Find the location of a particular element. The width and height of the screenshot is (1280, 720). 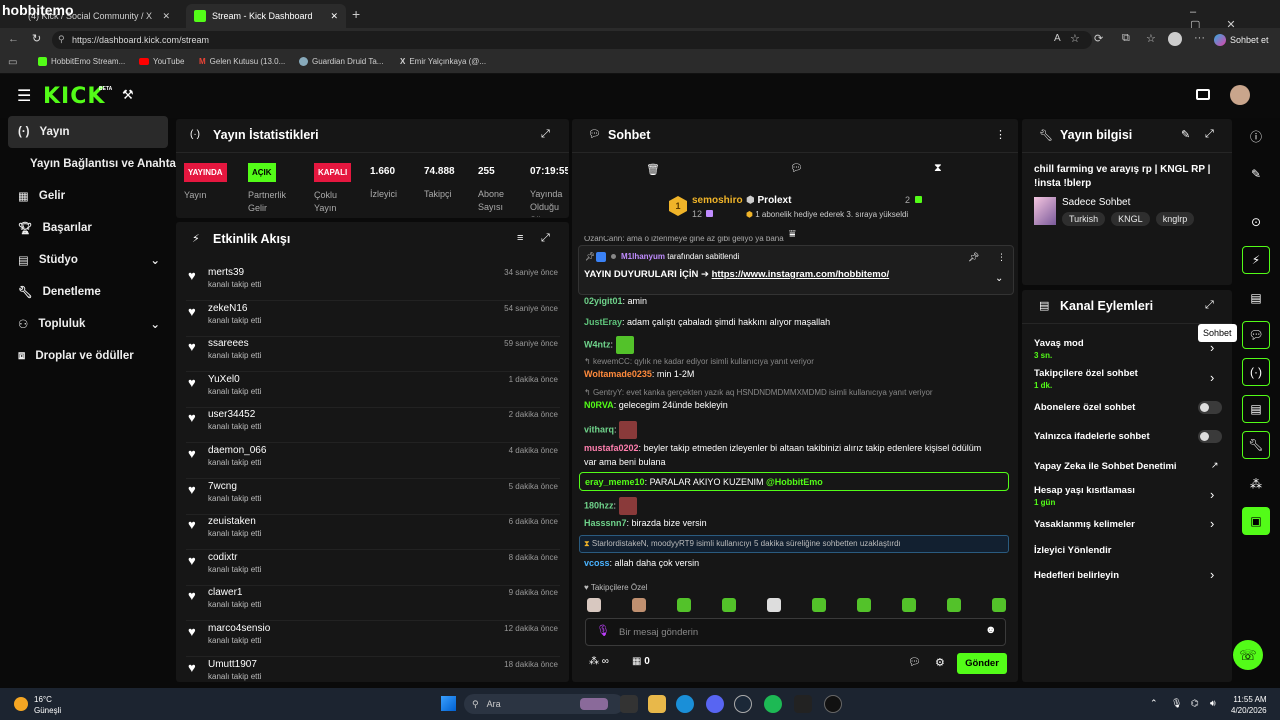

chat-username: Woltamade0235 is located at coordinates (618, 374).